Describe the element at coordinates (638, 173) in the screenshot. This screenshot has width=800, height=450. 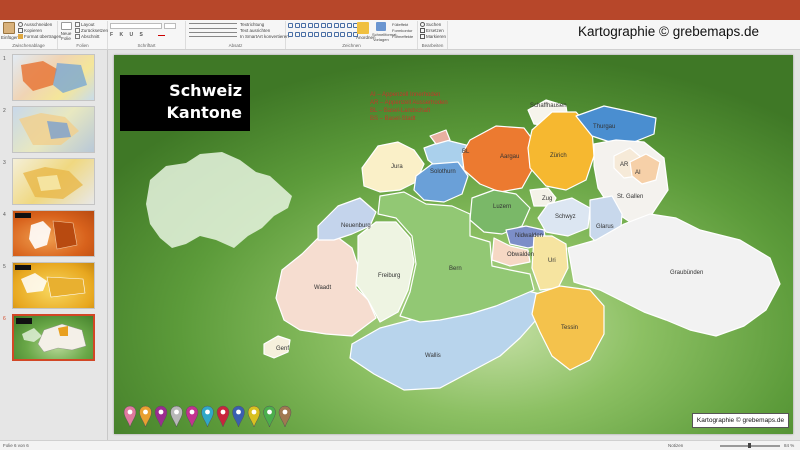
I see `canton-label-ai: AI` at that location.